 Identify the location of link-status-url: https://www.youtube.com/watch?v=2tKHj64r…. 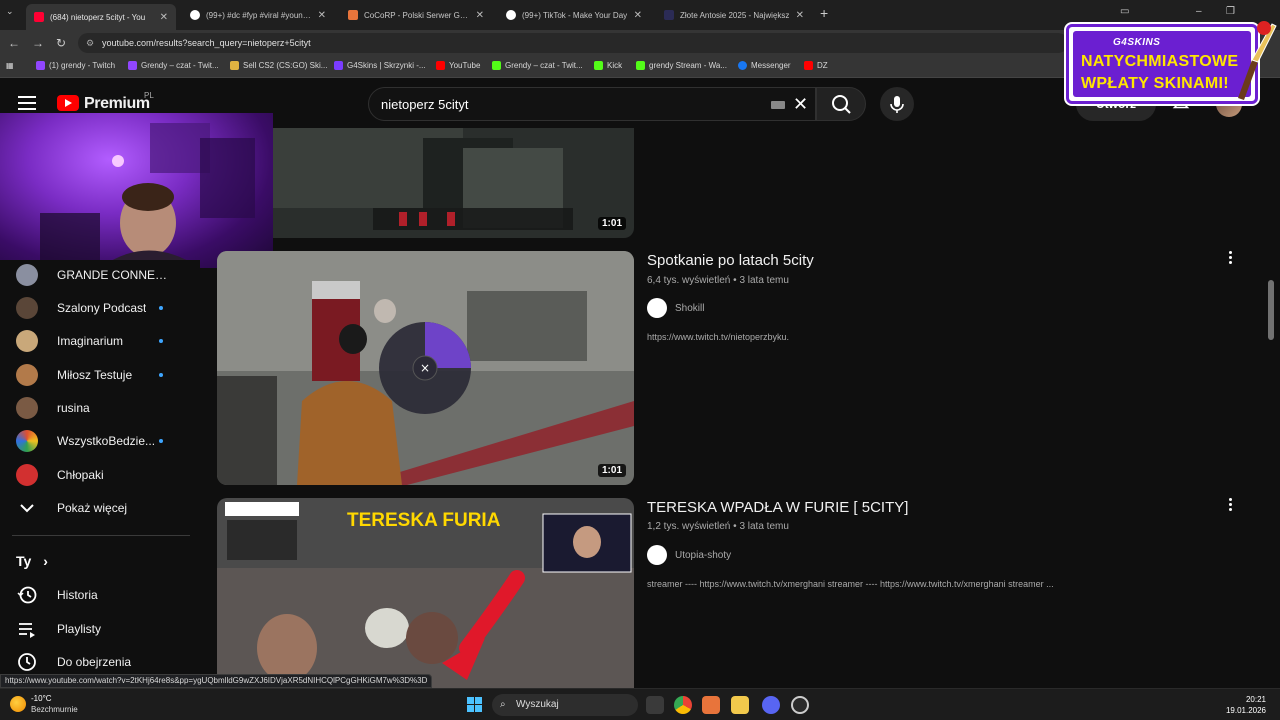
(216, 681).